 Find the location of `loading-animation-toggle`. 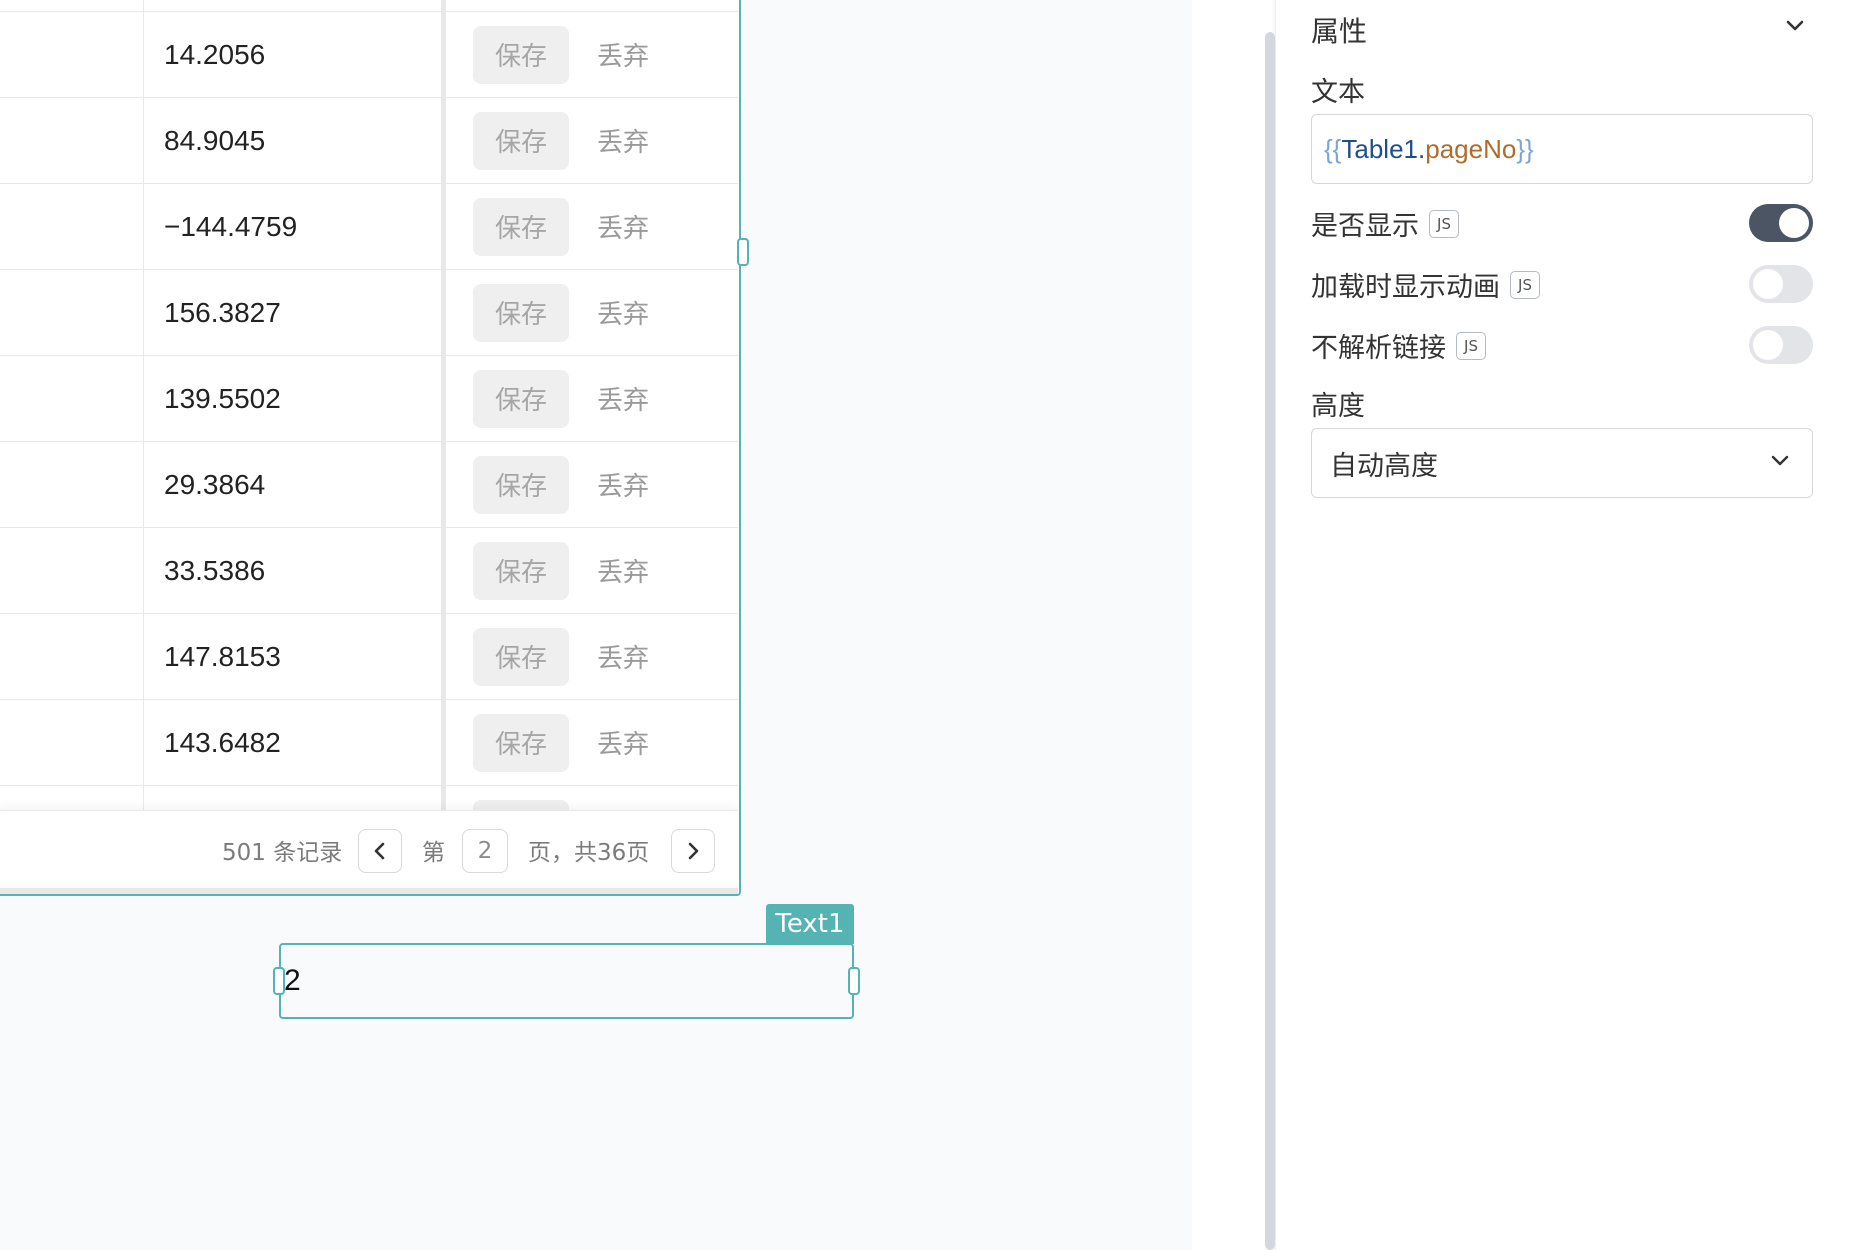

loading-animation-toggle is located at coordinates (1781, 284).